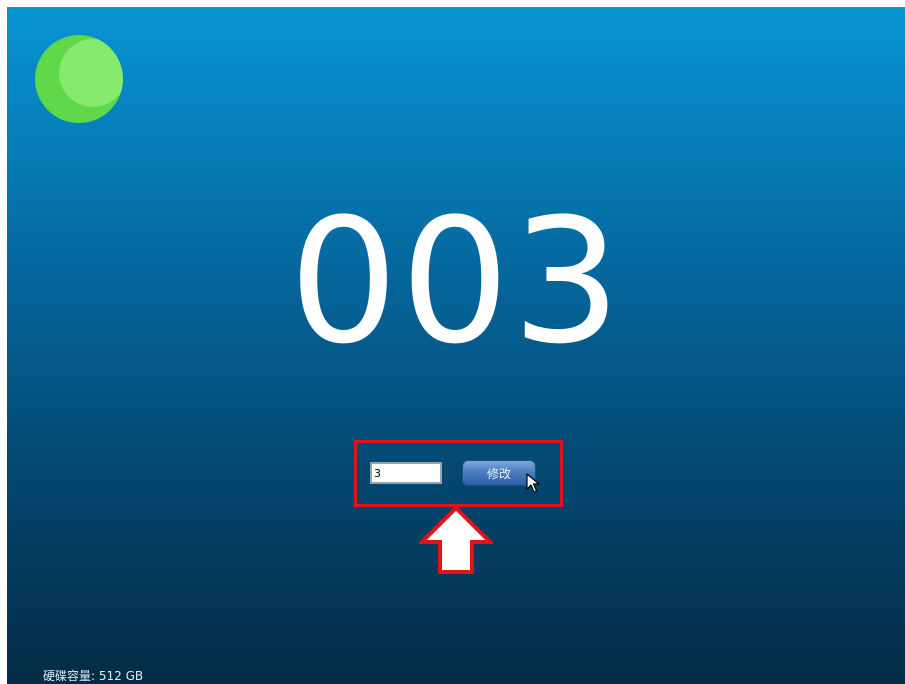 The width and height of the screenshot is (905, 684). What do you see at coordinates (406, 473) in the screenshot?
I see `value-input` at bounding box center [406, 473].